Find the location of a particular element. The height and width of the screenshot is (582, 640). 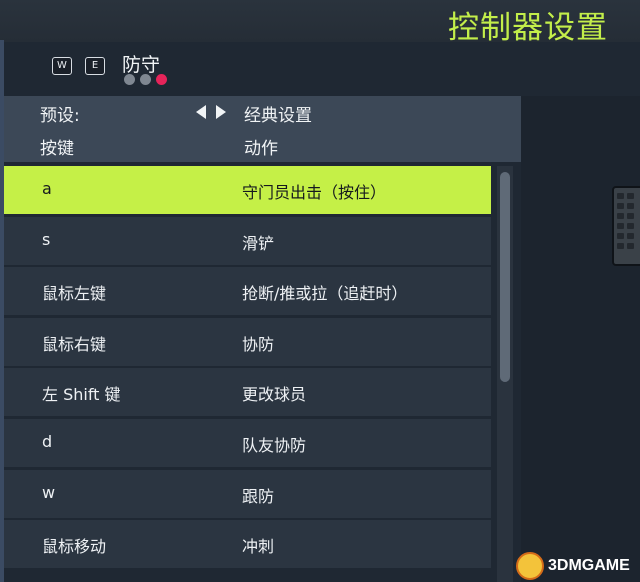

top-bar: 控制器设置 is located at coordinates (320, 23).